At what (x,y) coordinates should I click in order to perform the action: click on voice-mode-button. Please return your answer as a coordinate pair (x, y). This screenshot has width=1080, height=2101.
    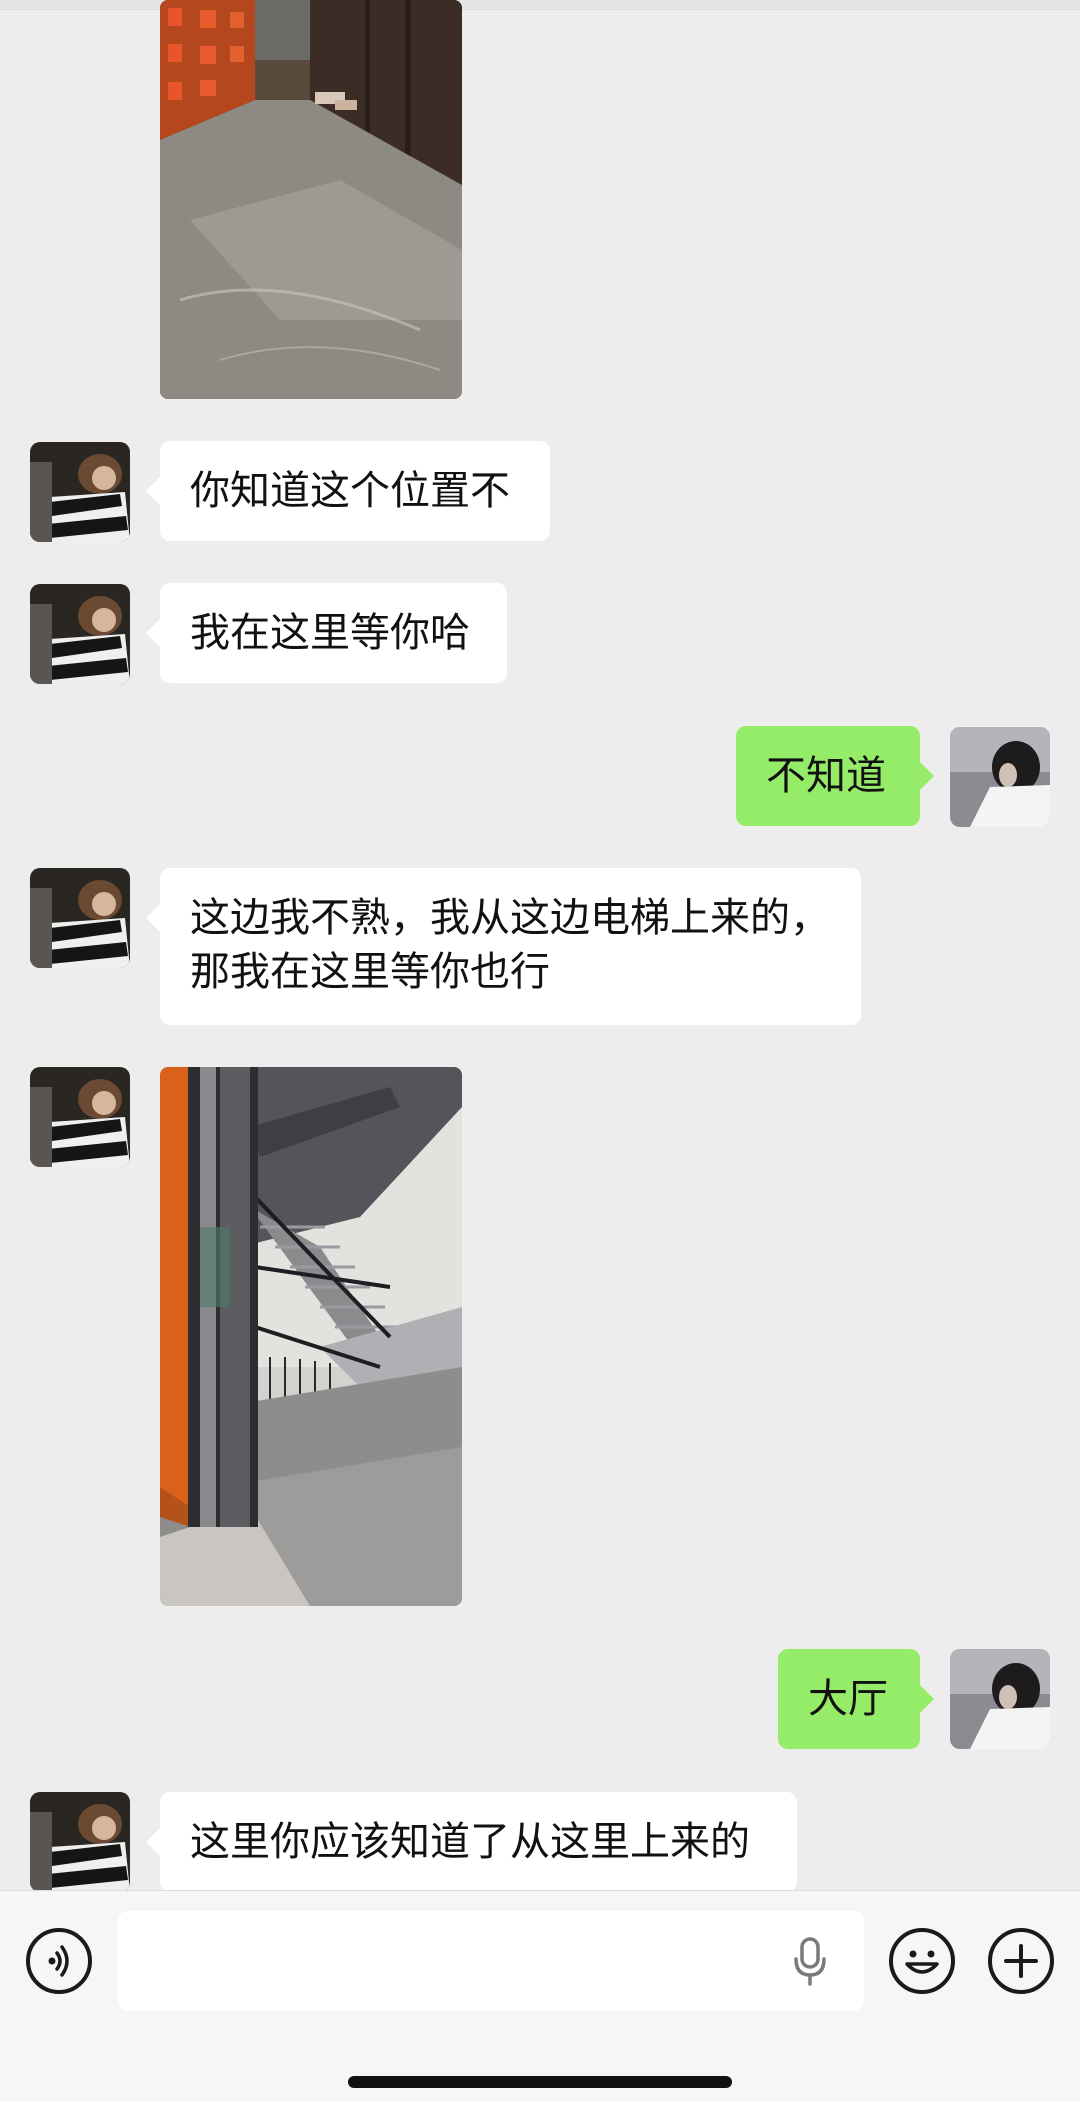
    Looking at the image, I should click on (59, 1961).